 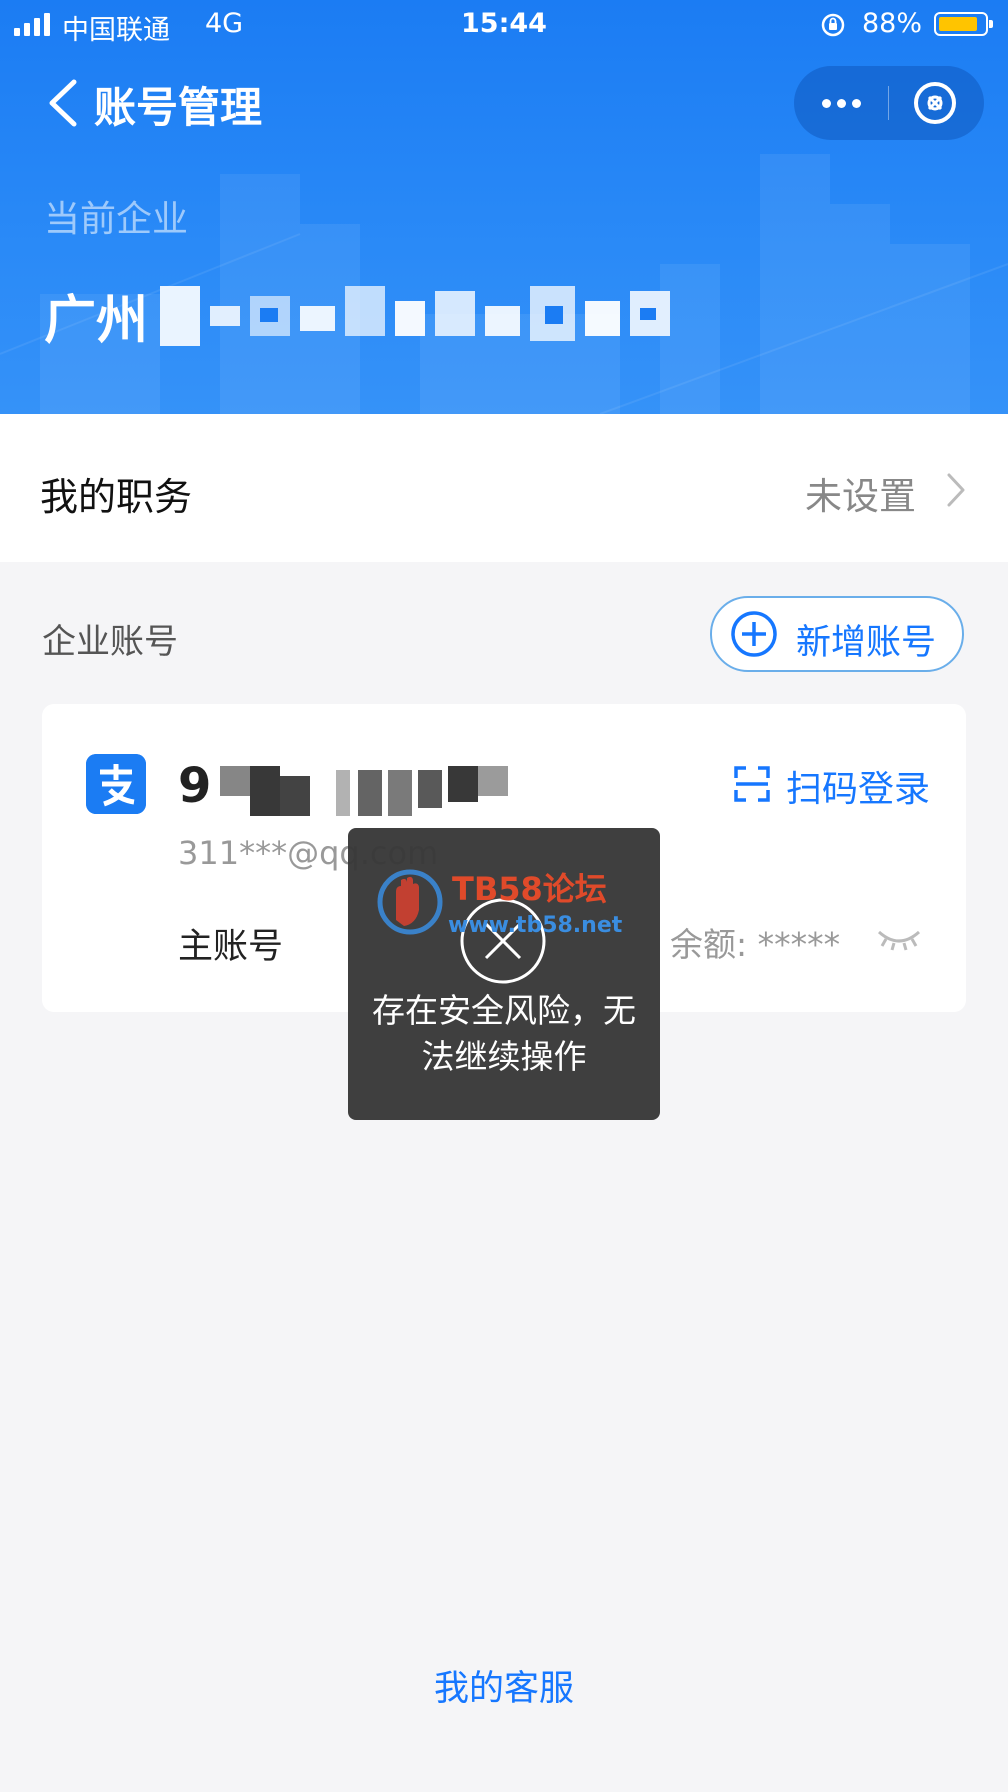 I want to click on scan-login-button: 扫码登录, so click(x=837, y=785).